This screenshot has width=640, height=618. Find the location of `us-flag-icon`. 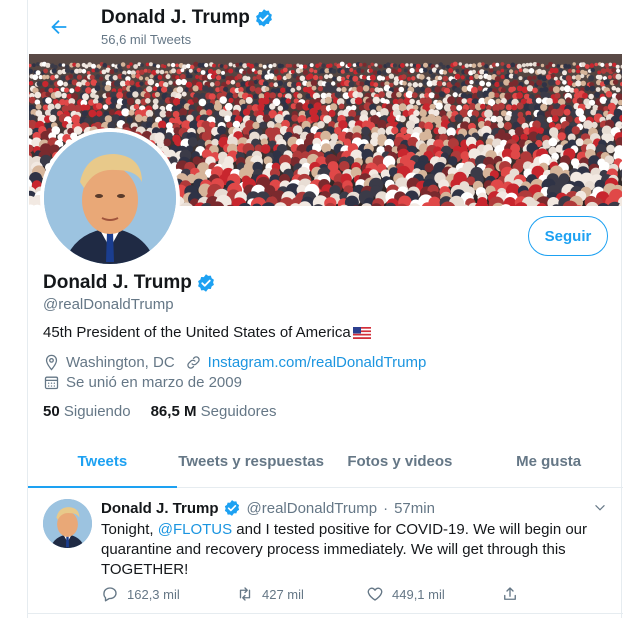

us-flag-icon is located at coordinates (361, 332).